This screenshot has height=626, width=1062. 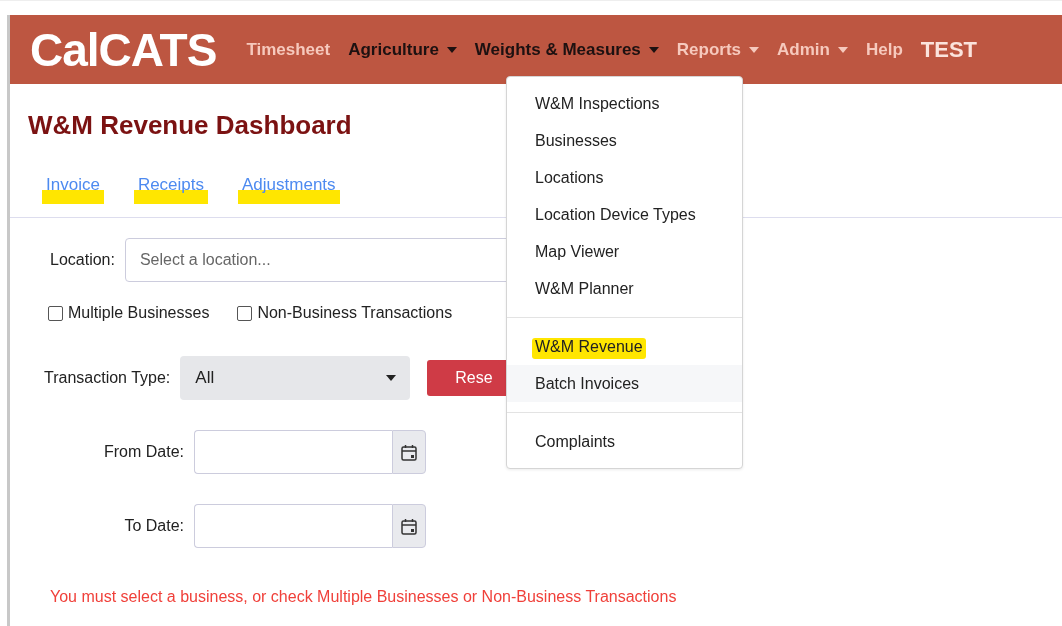 What do you see at coordinates (949, 49) in the screenshot?
I see `environment-label: TEST` at bounding box center [949, 49].